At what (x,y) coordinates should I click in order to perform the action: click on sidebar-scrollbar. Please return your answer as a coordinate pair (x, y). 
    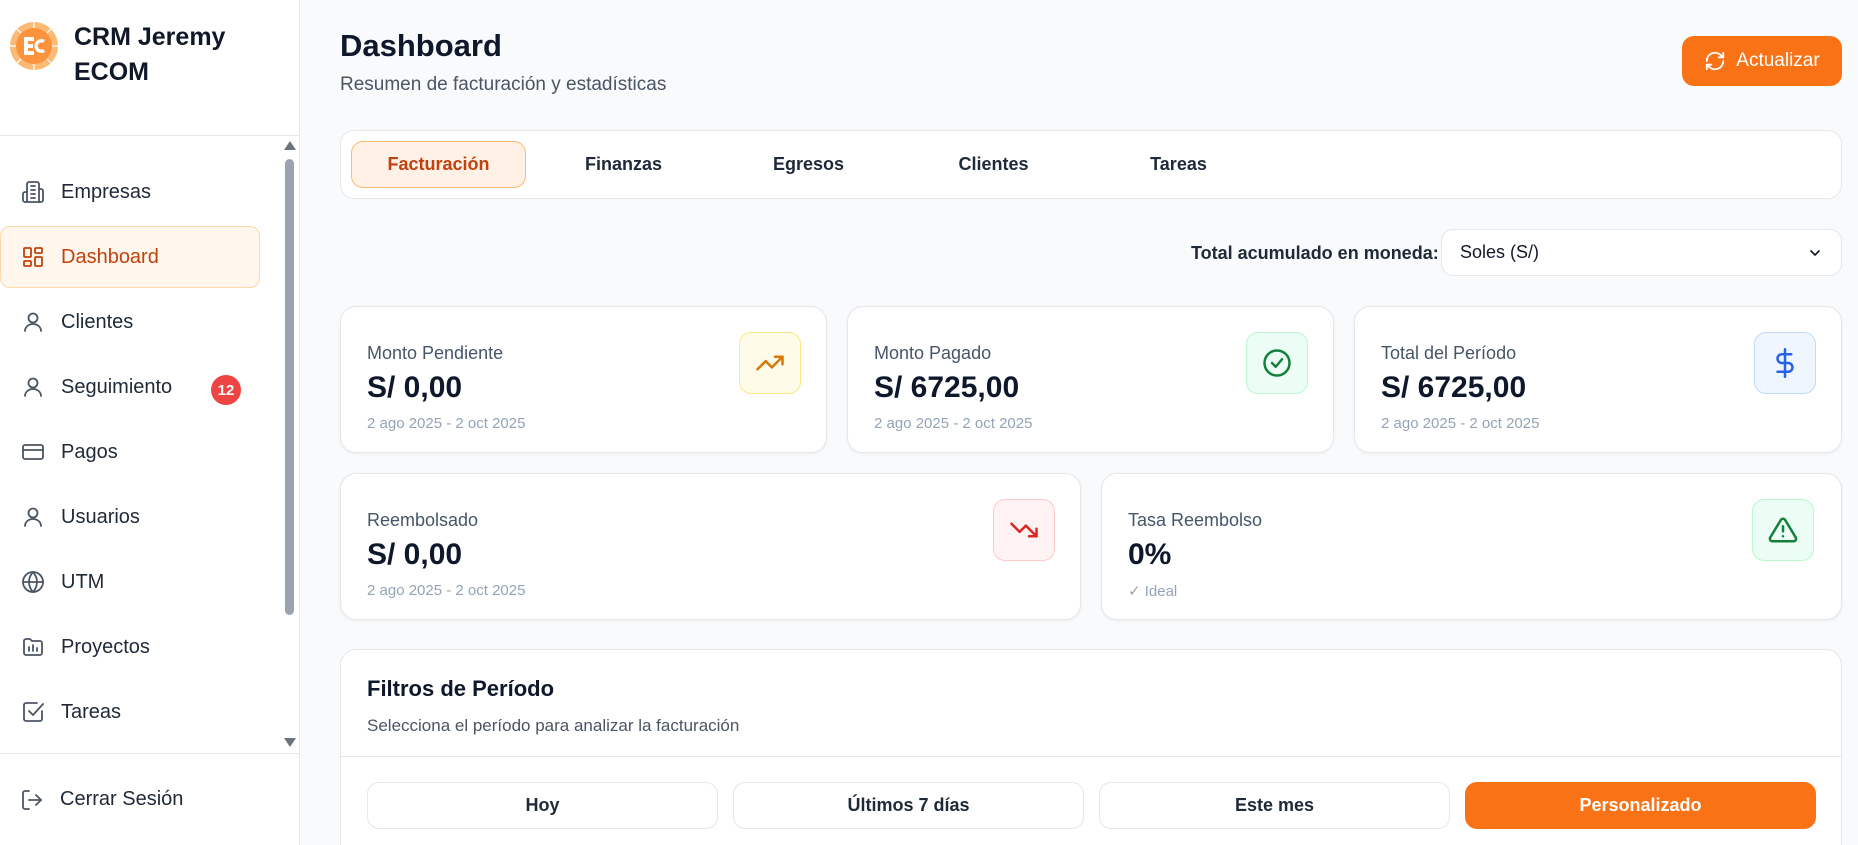
    Looking at the image, I should click on (289, 445).